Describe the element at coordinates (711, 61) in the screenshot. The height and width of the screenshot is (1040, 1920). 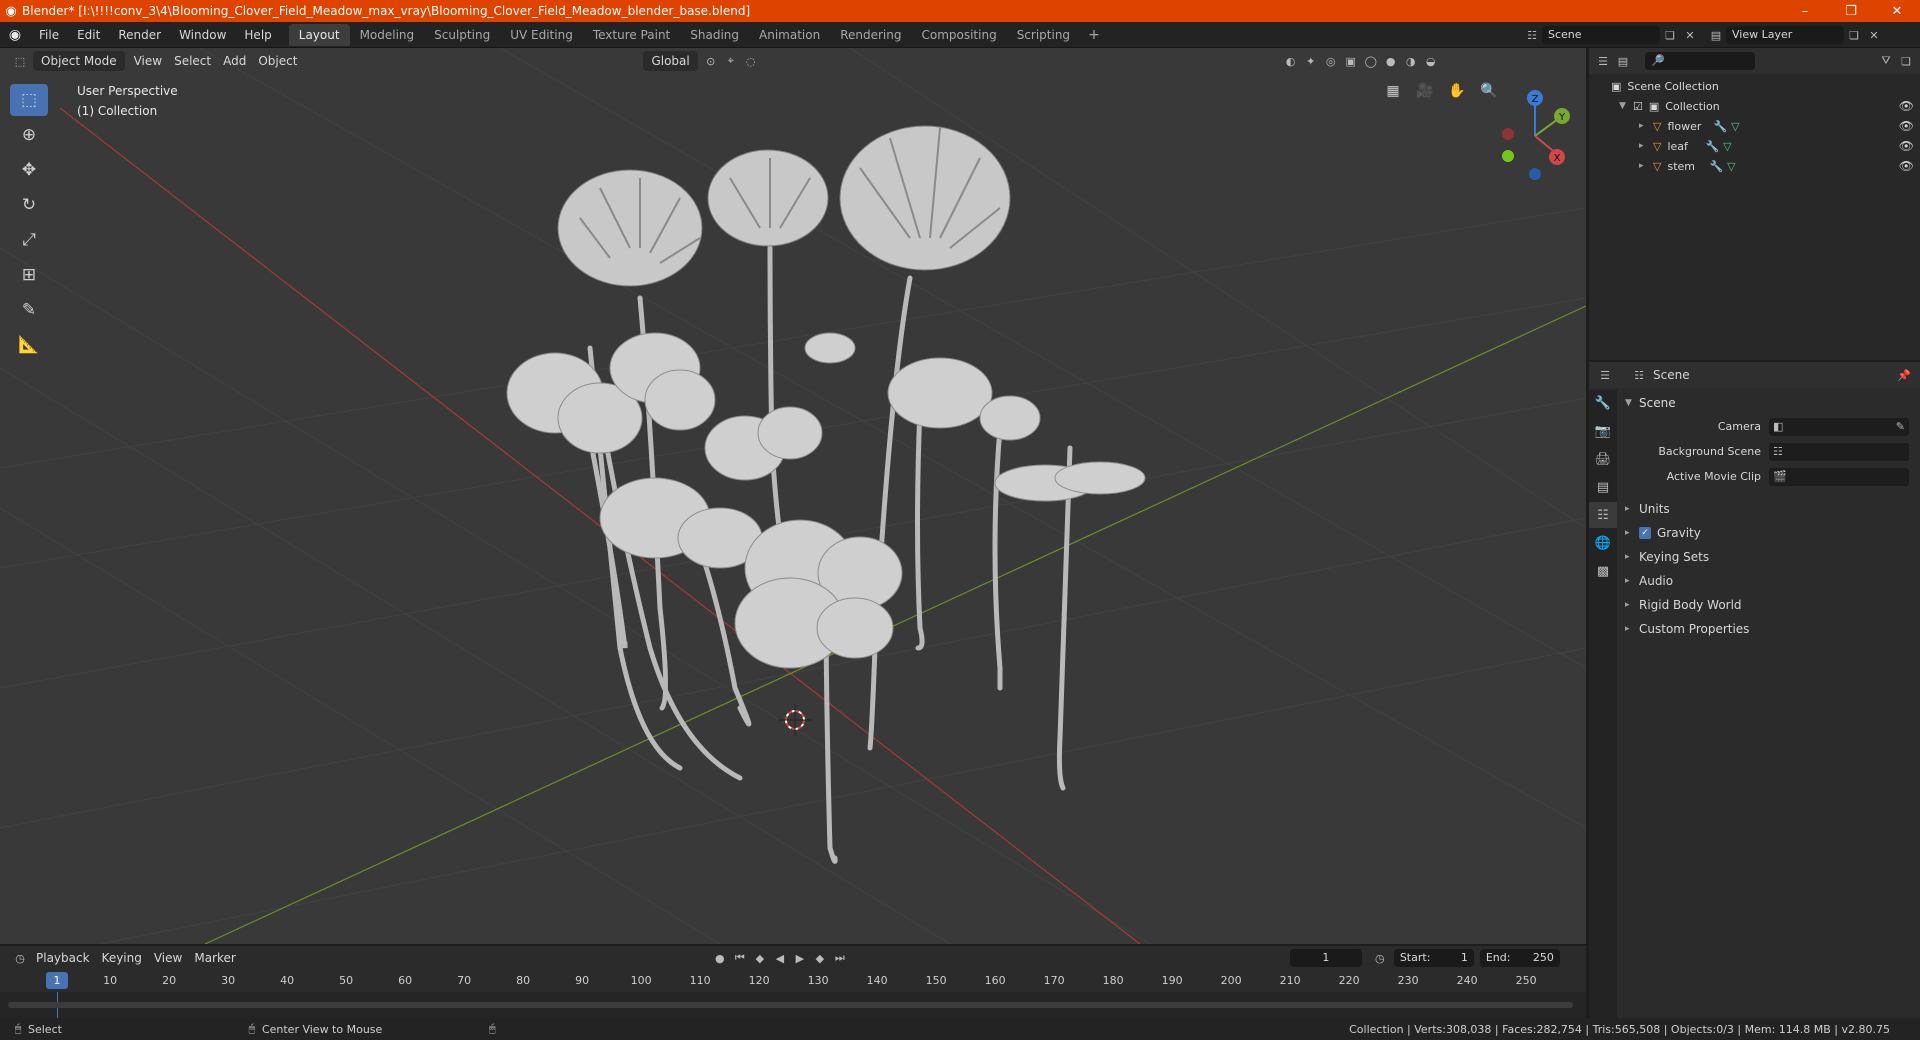
I see `pivot-point-icon: ⊙` at that location.